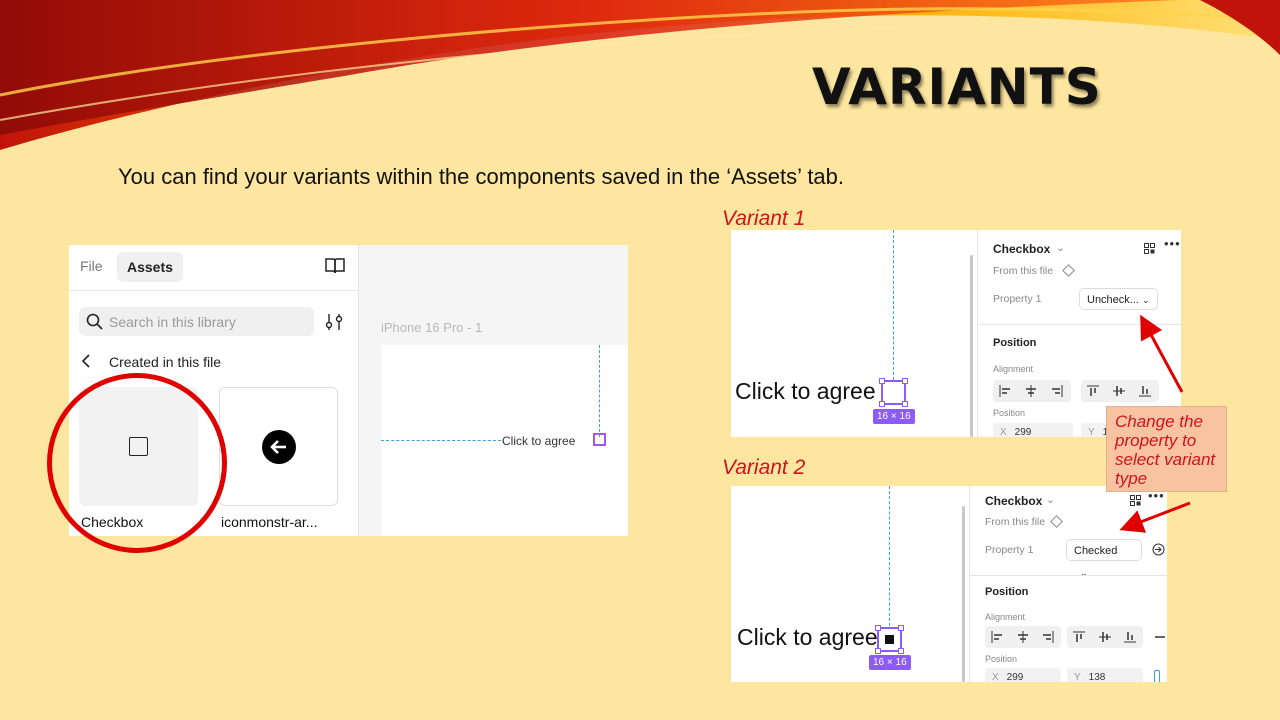 The height and width of the screenshot is (720, 1280). Describe the element at coordinates (1158, 549) in the screenshot. I see `detach-icon` at that location.